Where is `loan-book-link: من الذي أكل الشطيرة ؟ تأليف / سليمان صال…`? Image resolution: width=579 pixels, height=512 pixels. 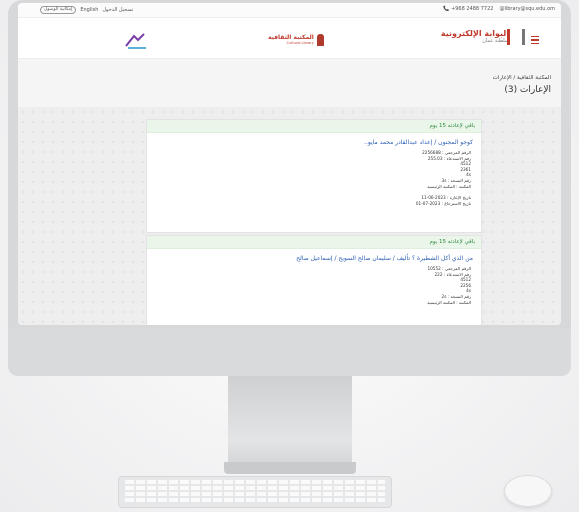 loan-book-link: من الذي أكل الشطيرة ؟ تأليف / سليمان صال… is located at coordinates (314, 257).